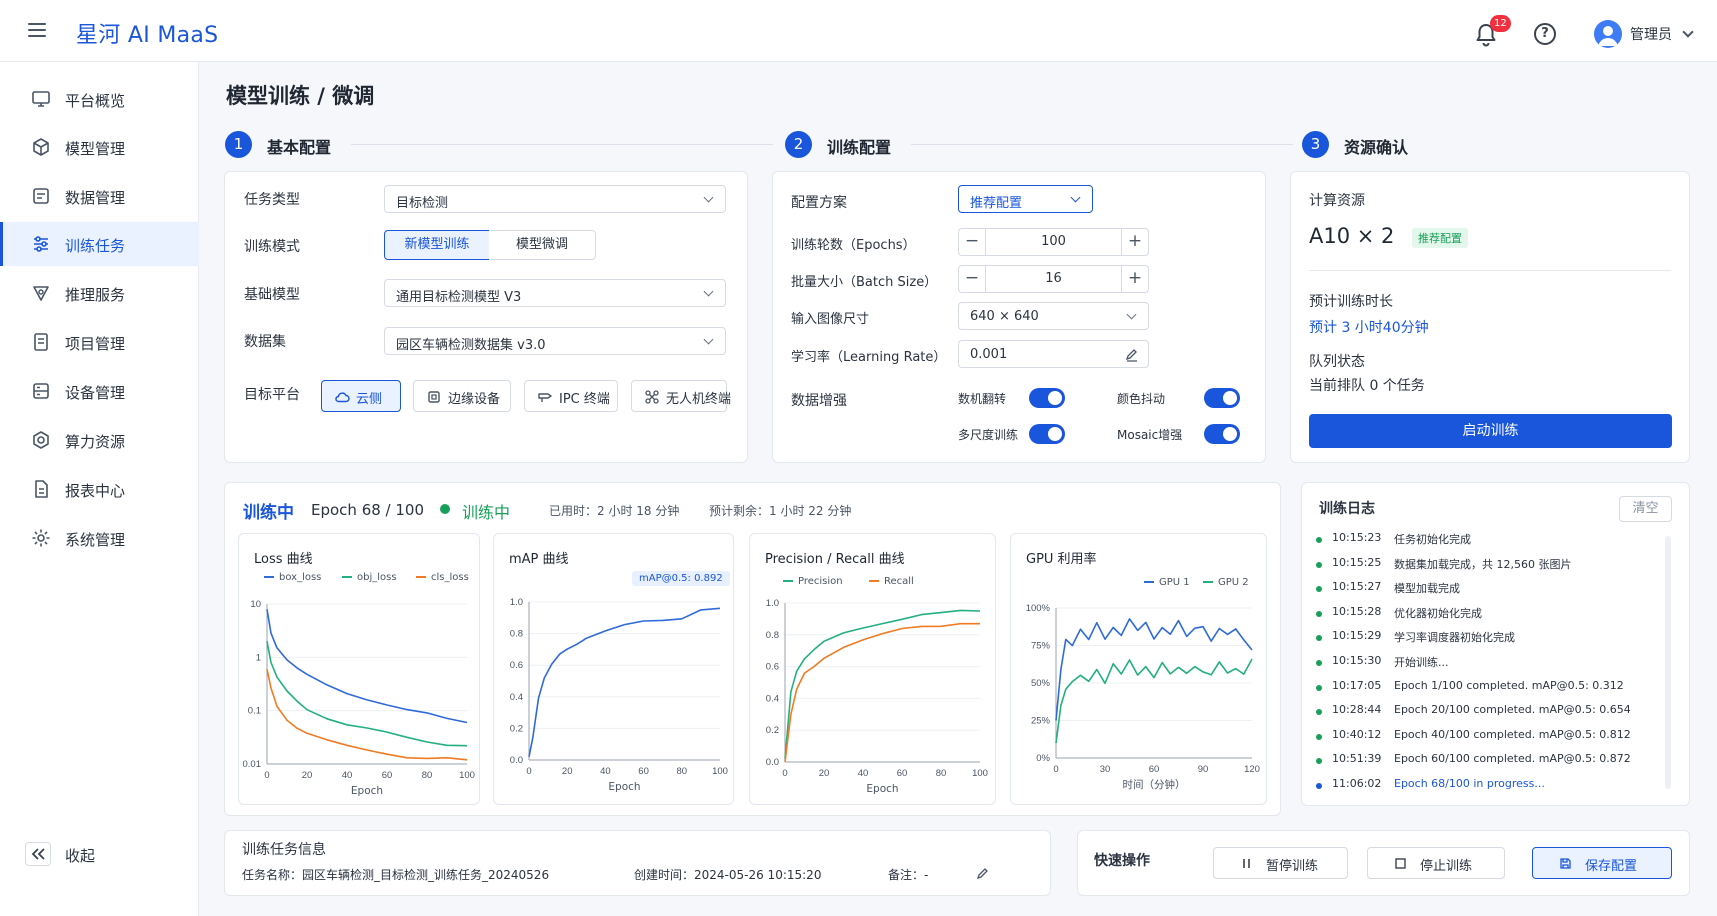 This screenshot has height=916, width=1717. Describe the element at coordinates (272, 200) in the screenshot. I see `task-type-label: 任务类型` at that location.